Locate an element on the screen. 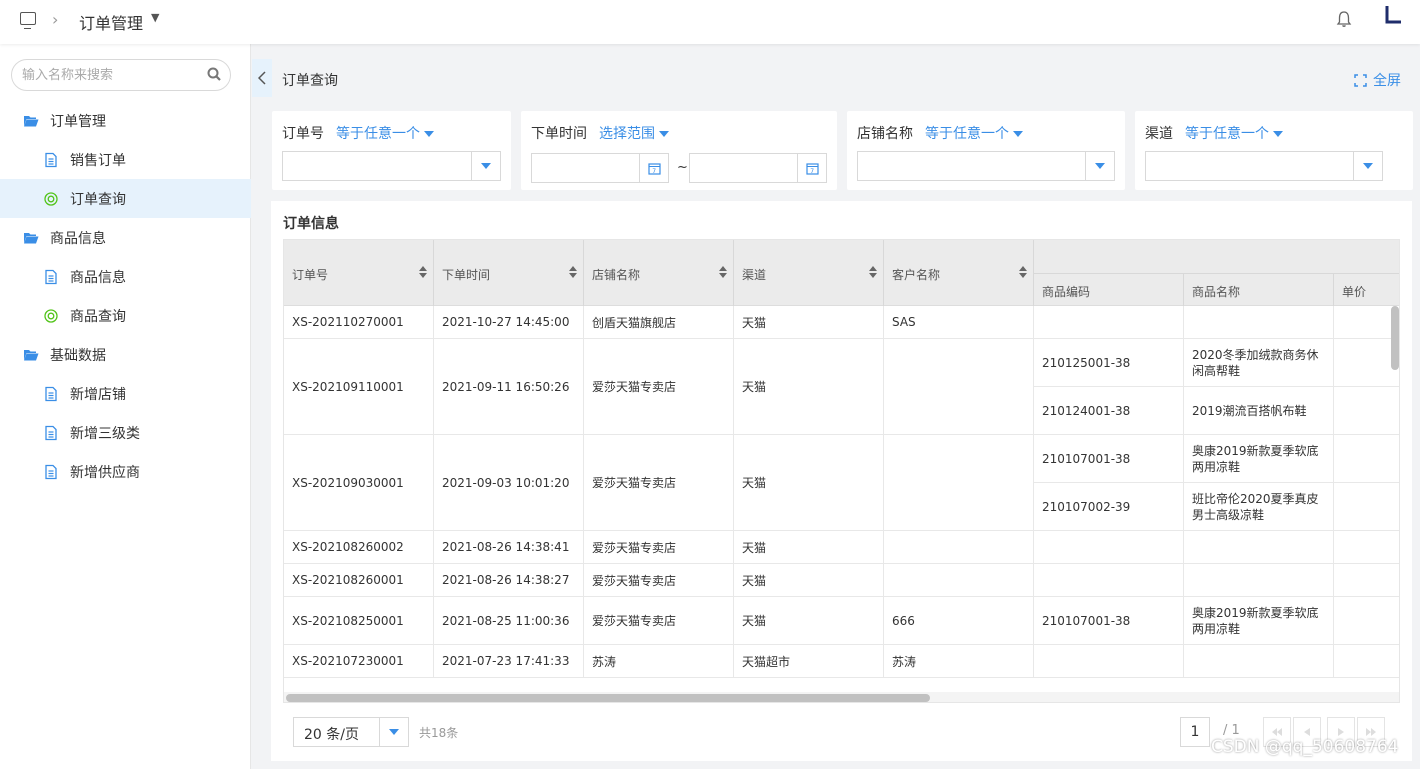  card-title: 订单信息 is located at coordinates (311, 224).